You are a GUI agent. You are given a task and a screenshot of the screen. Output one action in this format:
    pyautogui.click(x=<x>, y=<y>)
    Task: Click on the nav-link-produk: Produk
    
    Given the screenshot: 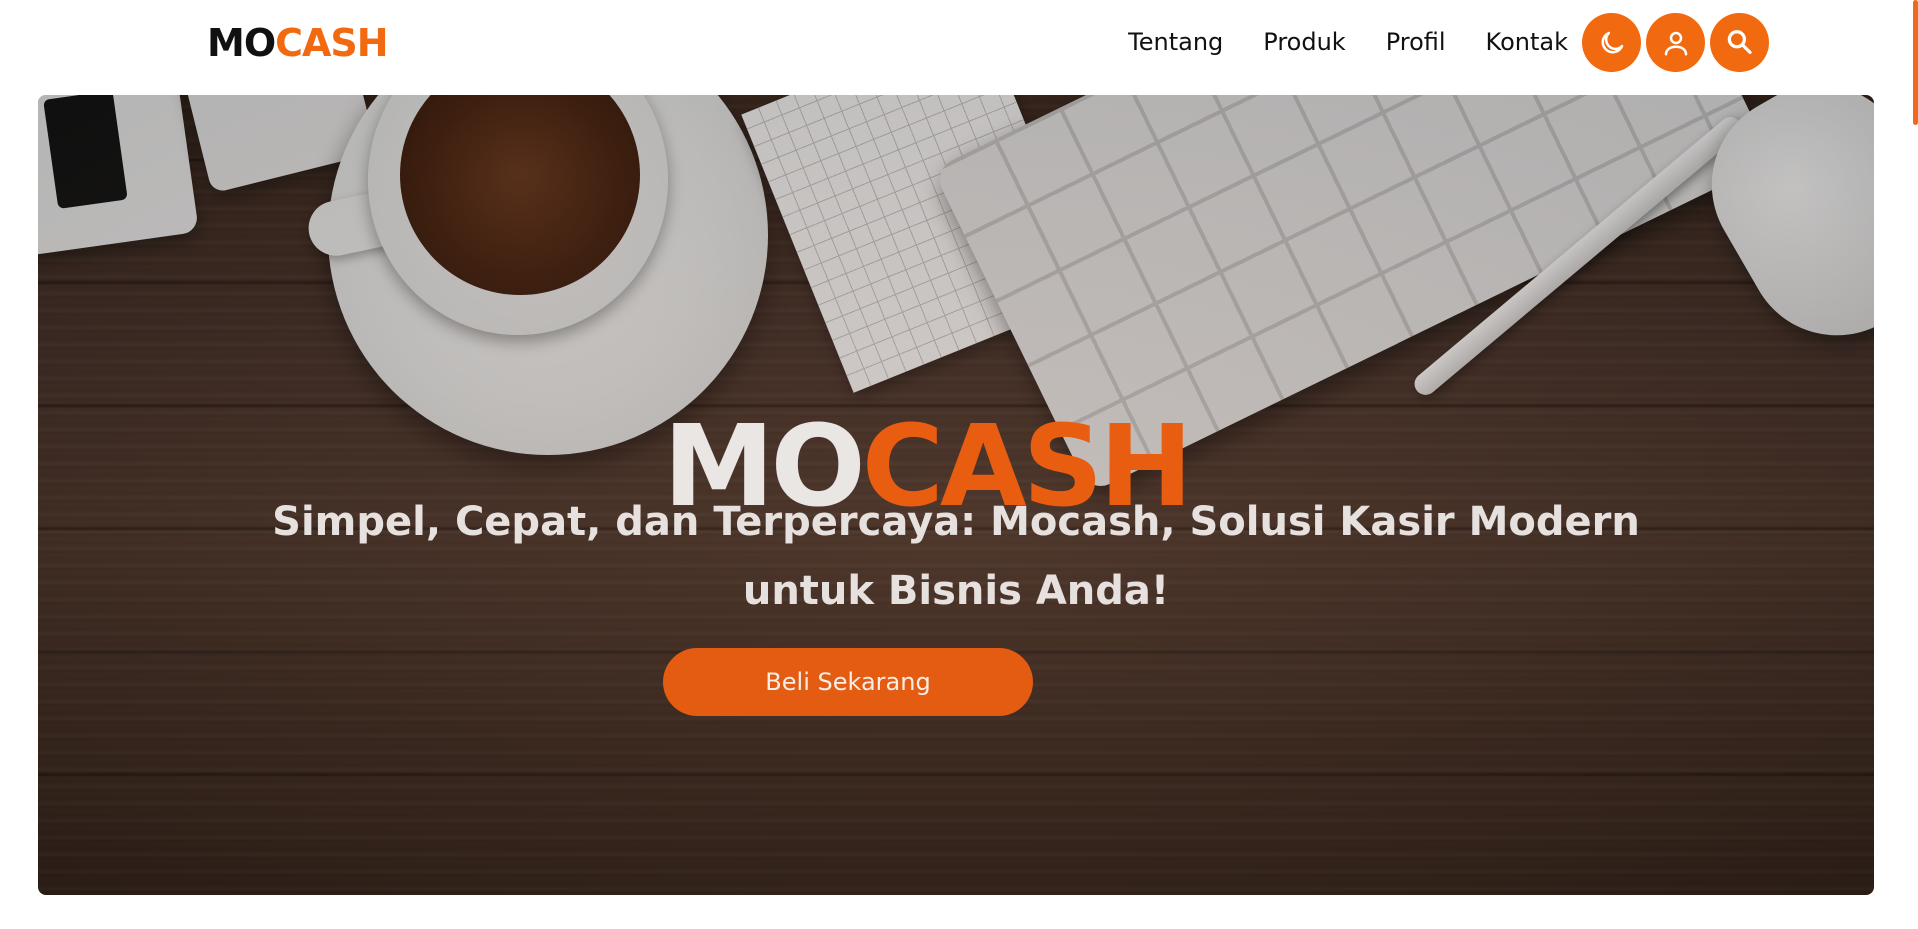 What is the action you would take?
    pyautogui.click(x=1304, y=42)
    